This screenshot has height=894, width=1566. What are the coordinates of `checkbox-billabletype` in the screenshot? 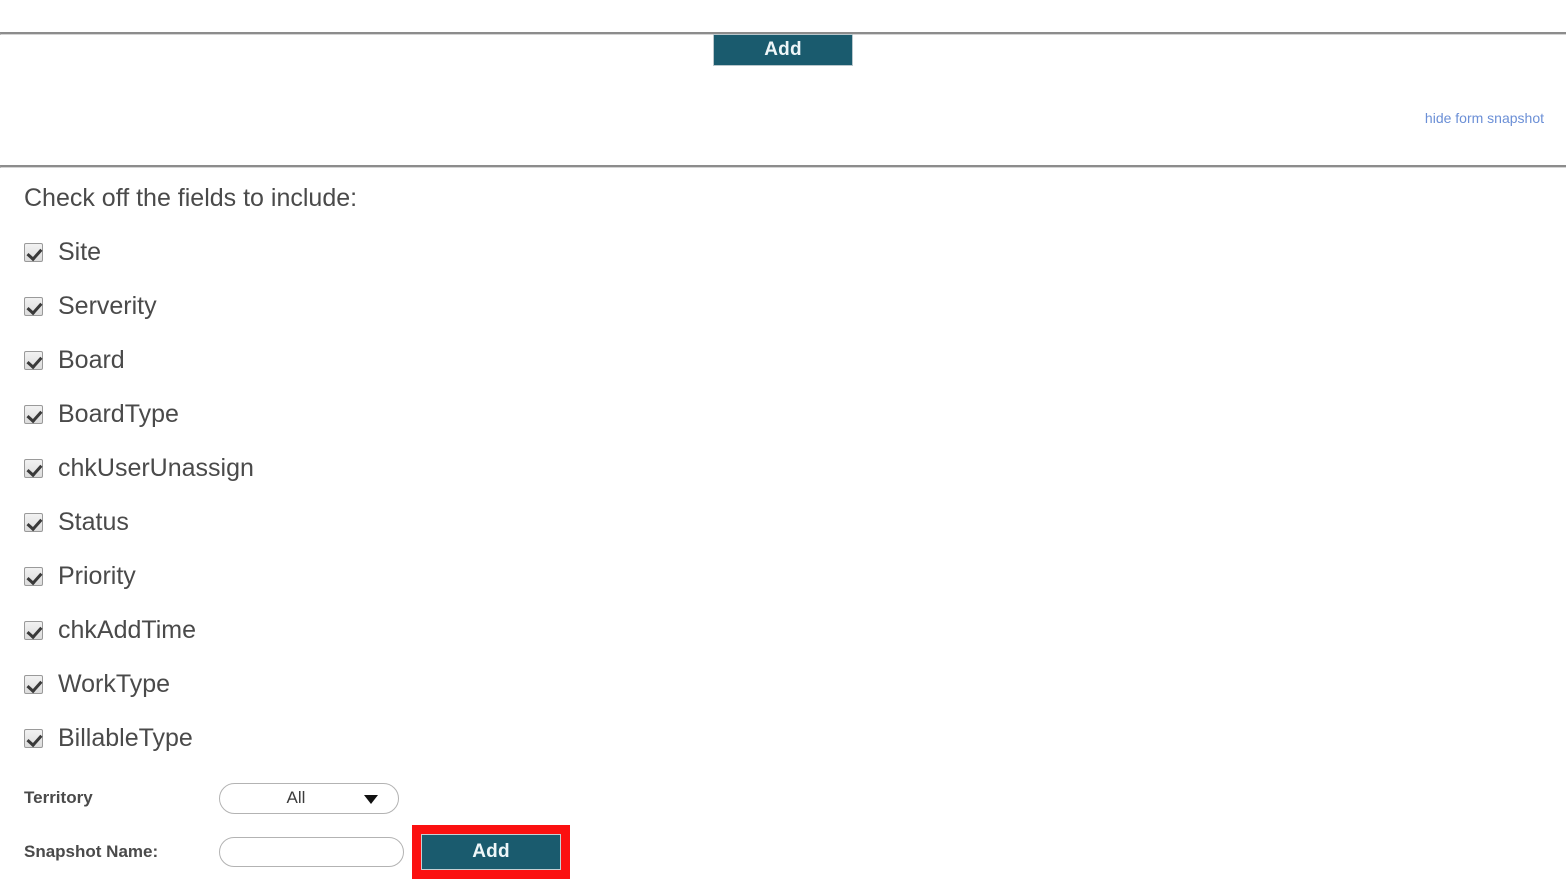 It's located at (33, 738).